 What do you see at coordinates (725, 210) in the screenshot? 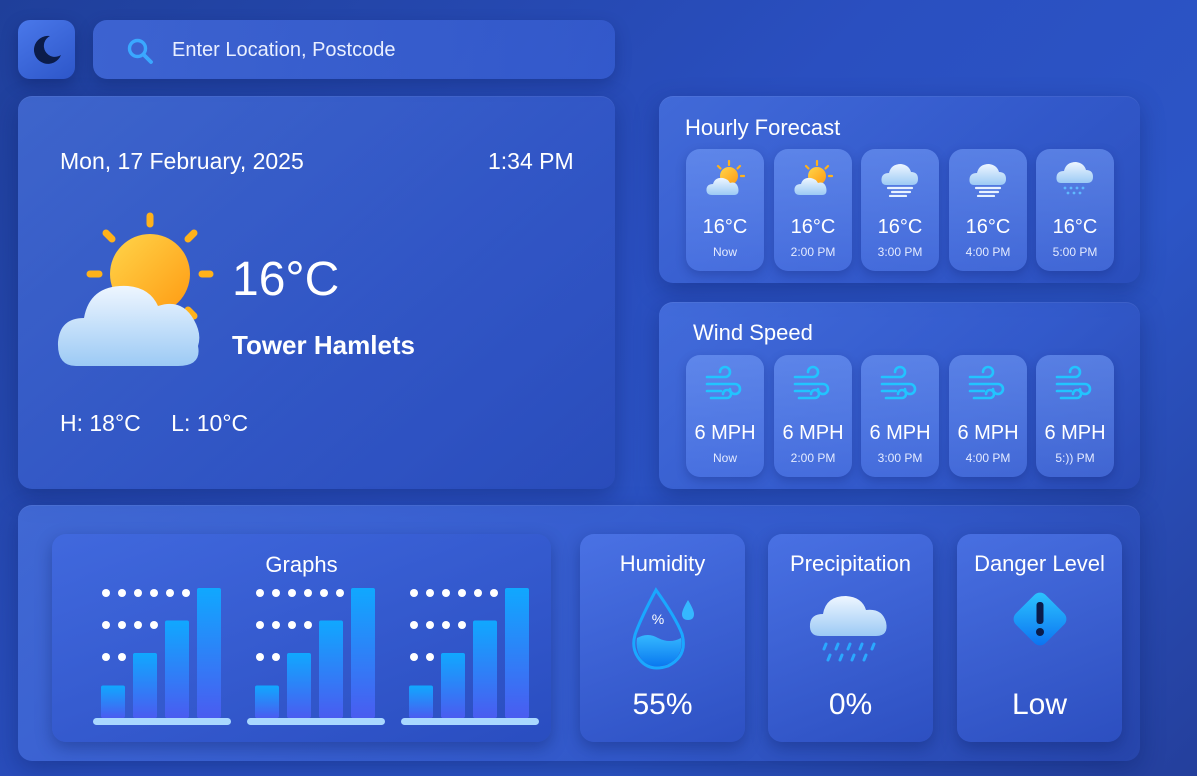
I see `hourly-card: 16°C Now` at bounding box center [725, 210].